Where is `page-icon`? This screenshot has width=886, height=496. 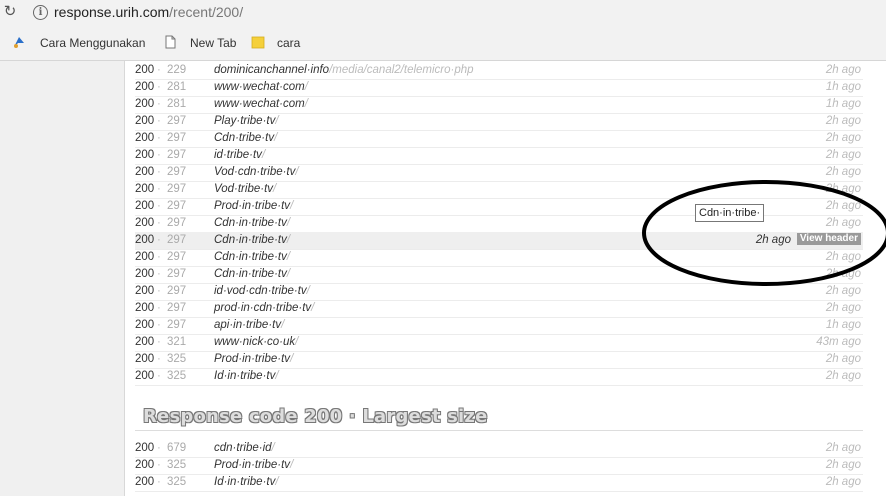
page-icon is located at coordinates (170, 42).